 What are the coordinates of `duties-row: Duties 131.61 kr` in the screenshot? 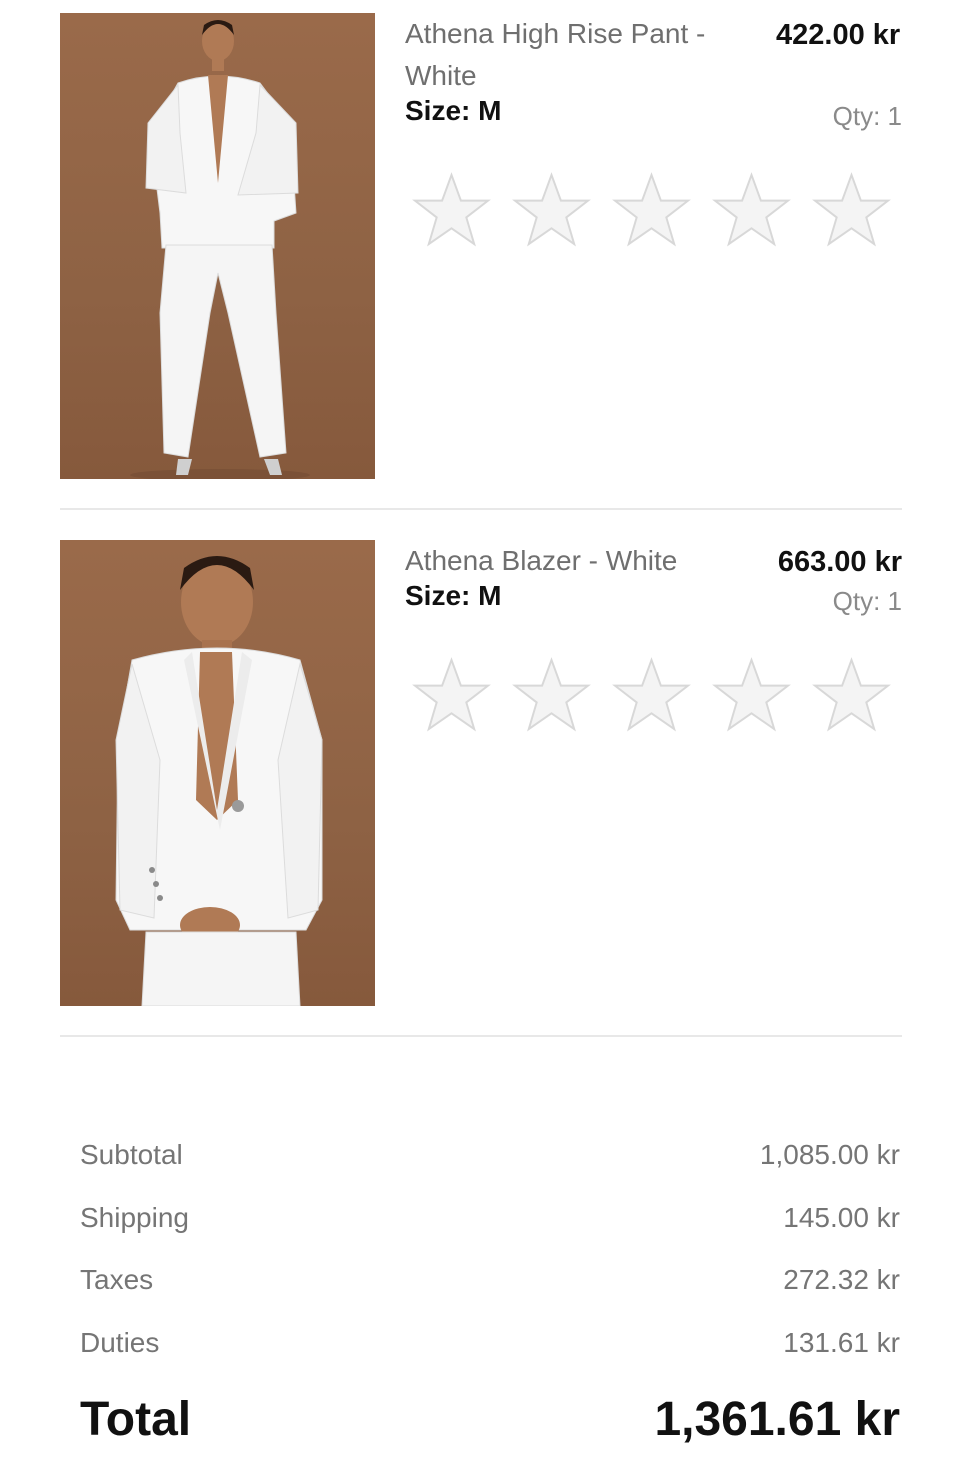 It's located at (490, 1344).